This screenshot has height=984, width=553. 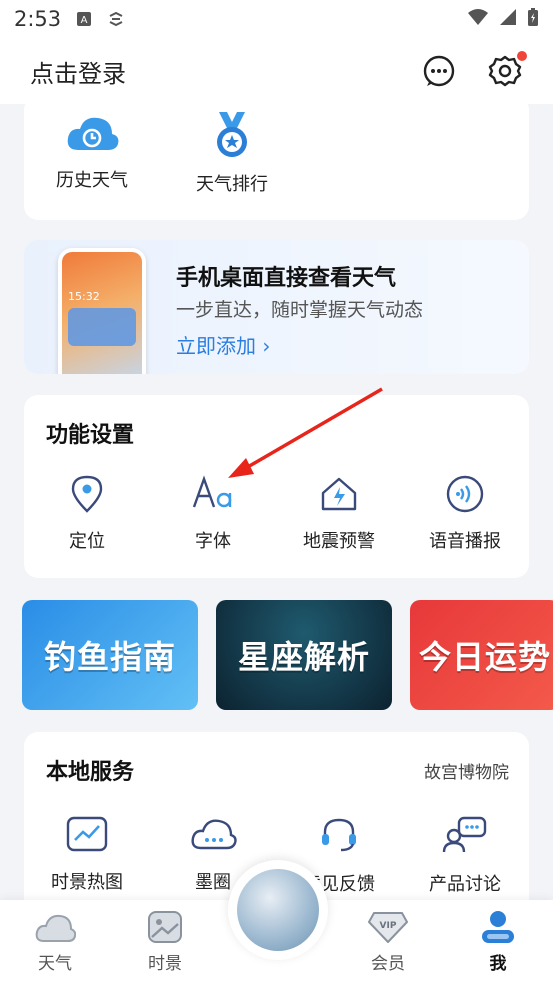 What do you see at coordinates (465, 494) in the screenshot?
I see `voice-broadcast-icon` at bounding box center [465, 494].